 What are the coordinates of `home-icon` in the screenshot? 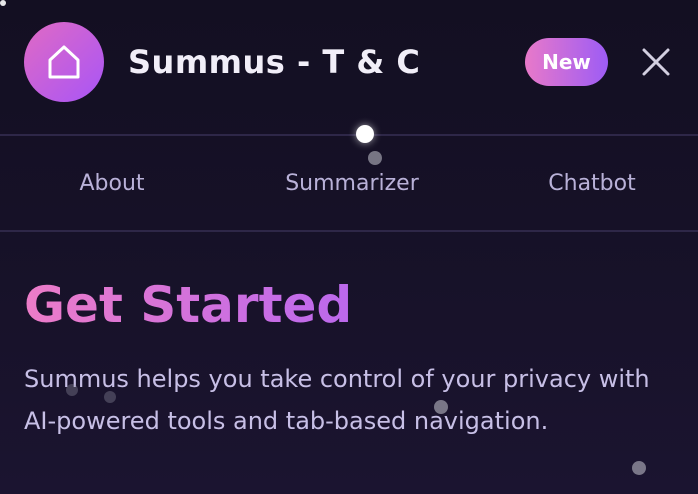 It's located at (64, 62).